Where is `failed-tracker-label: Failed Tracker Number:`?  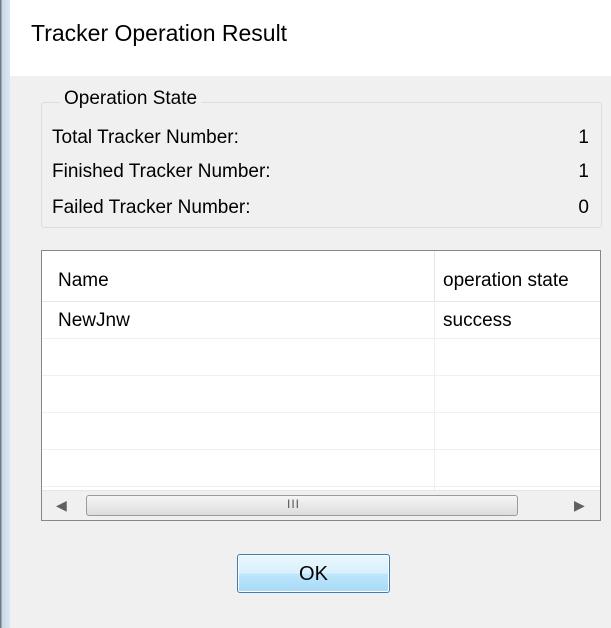 failed-tracker-label: Failed Tracker Number: is located at coordinates (151, 207).